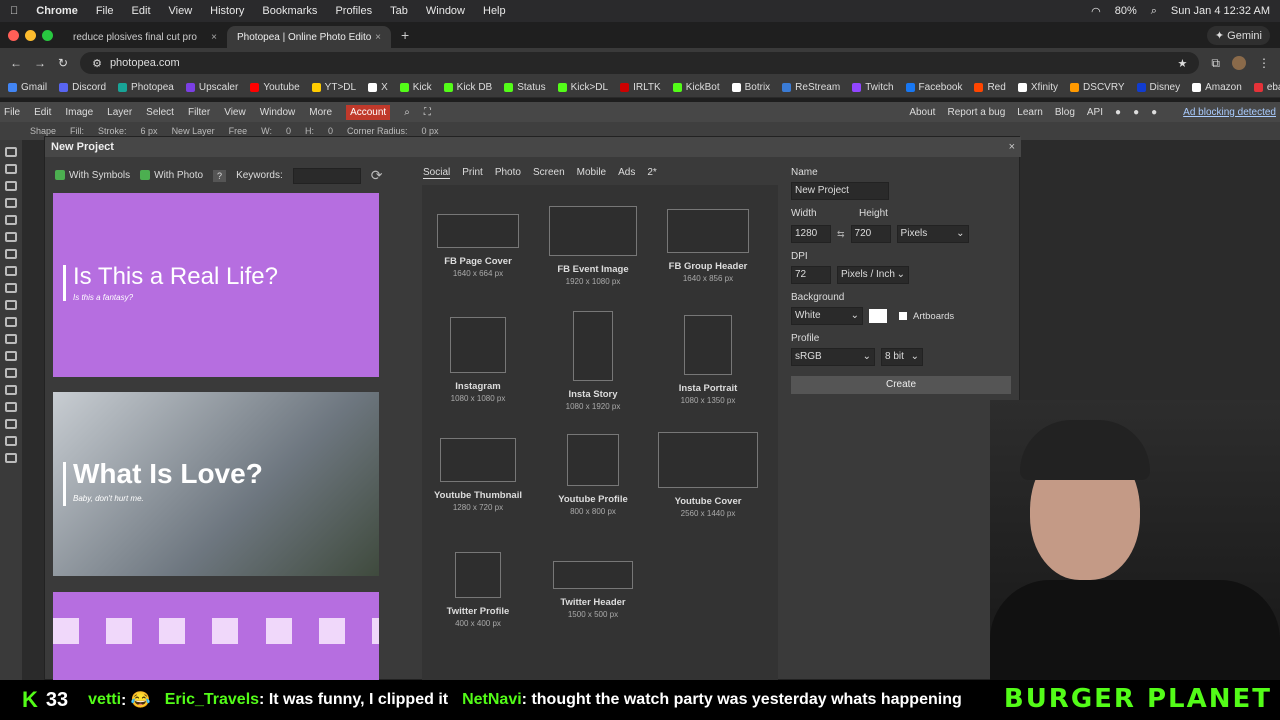 The image size is (1280, 720). Describe the element at coordinates (478, 590) in the screenshot. I see `preset-twitter-profile: Twitter Profile 400 x 400 px` at that location.